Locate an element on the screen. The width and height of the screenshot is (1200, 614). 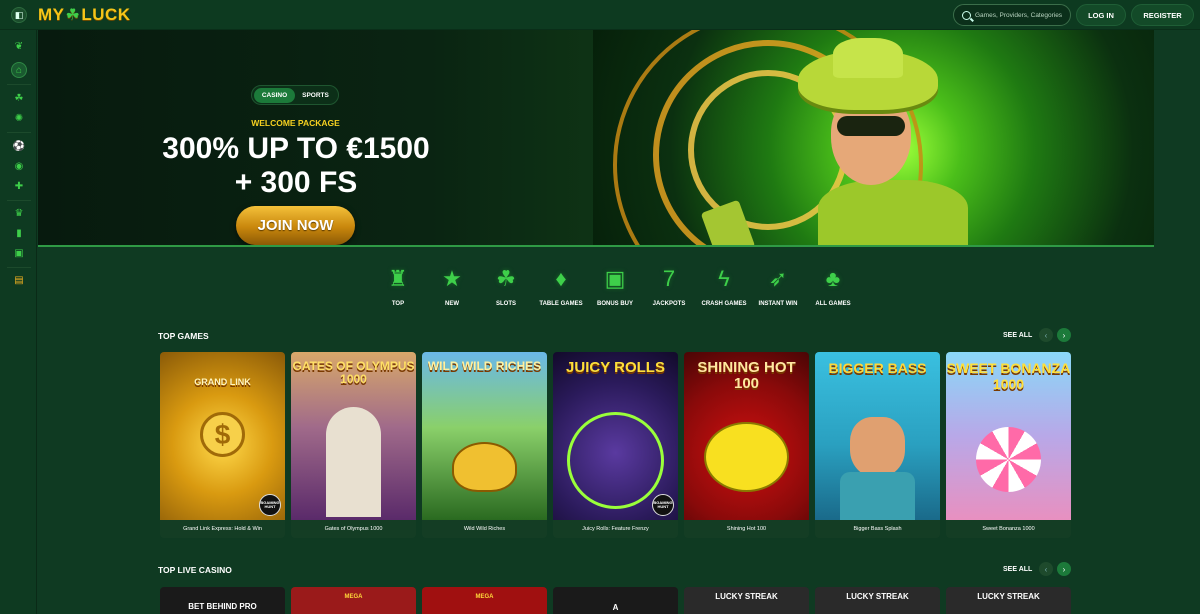
live-casino-see-all: SEE ALL is located at coordinates (1017, 569).